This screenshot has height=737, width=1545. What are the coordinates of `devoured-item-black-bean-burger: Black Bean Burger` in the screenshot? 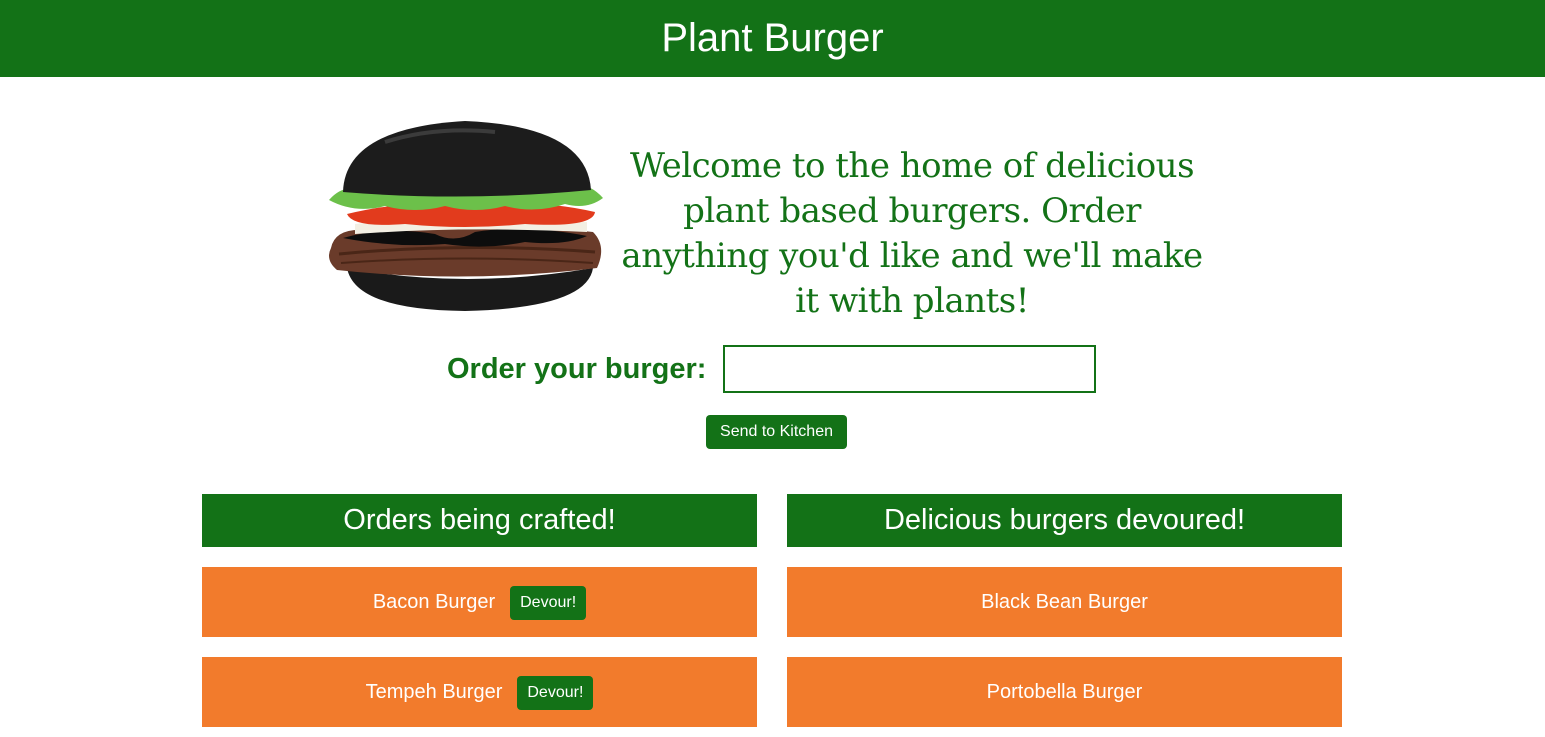 It's located at (1064, 602).